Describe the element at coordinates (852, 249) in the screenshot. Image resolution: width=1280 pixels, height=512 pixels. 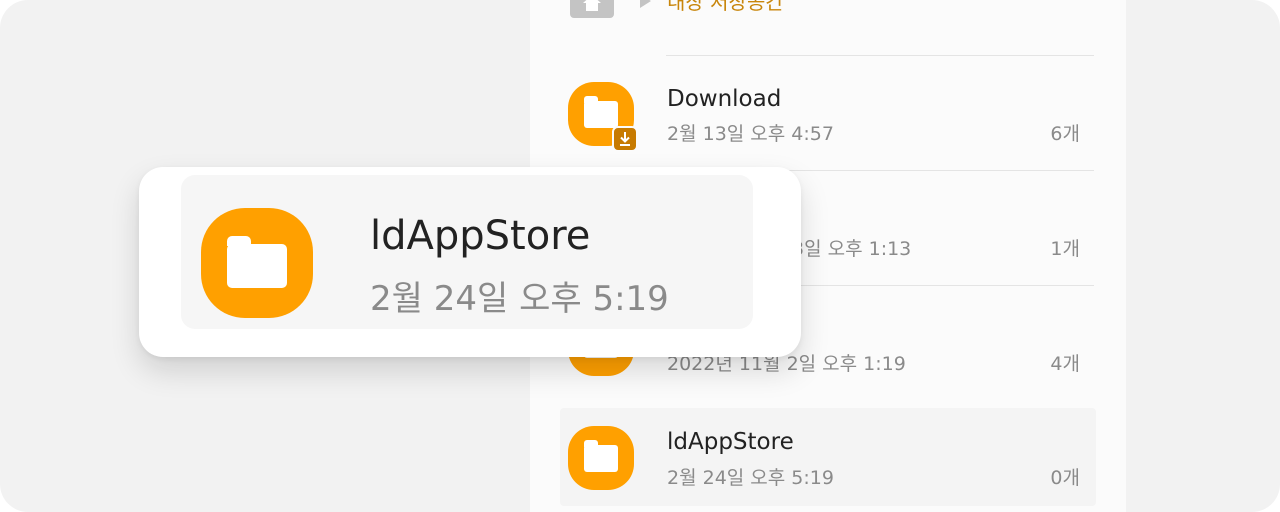
I see `folder-date: 3일 오후 1:13` at that location.